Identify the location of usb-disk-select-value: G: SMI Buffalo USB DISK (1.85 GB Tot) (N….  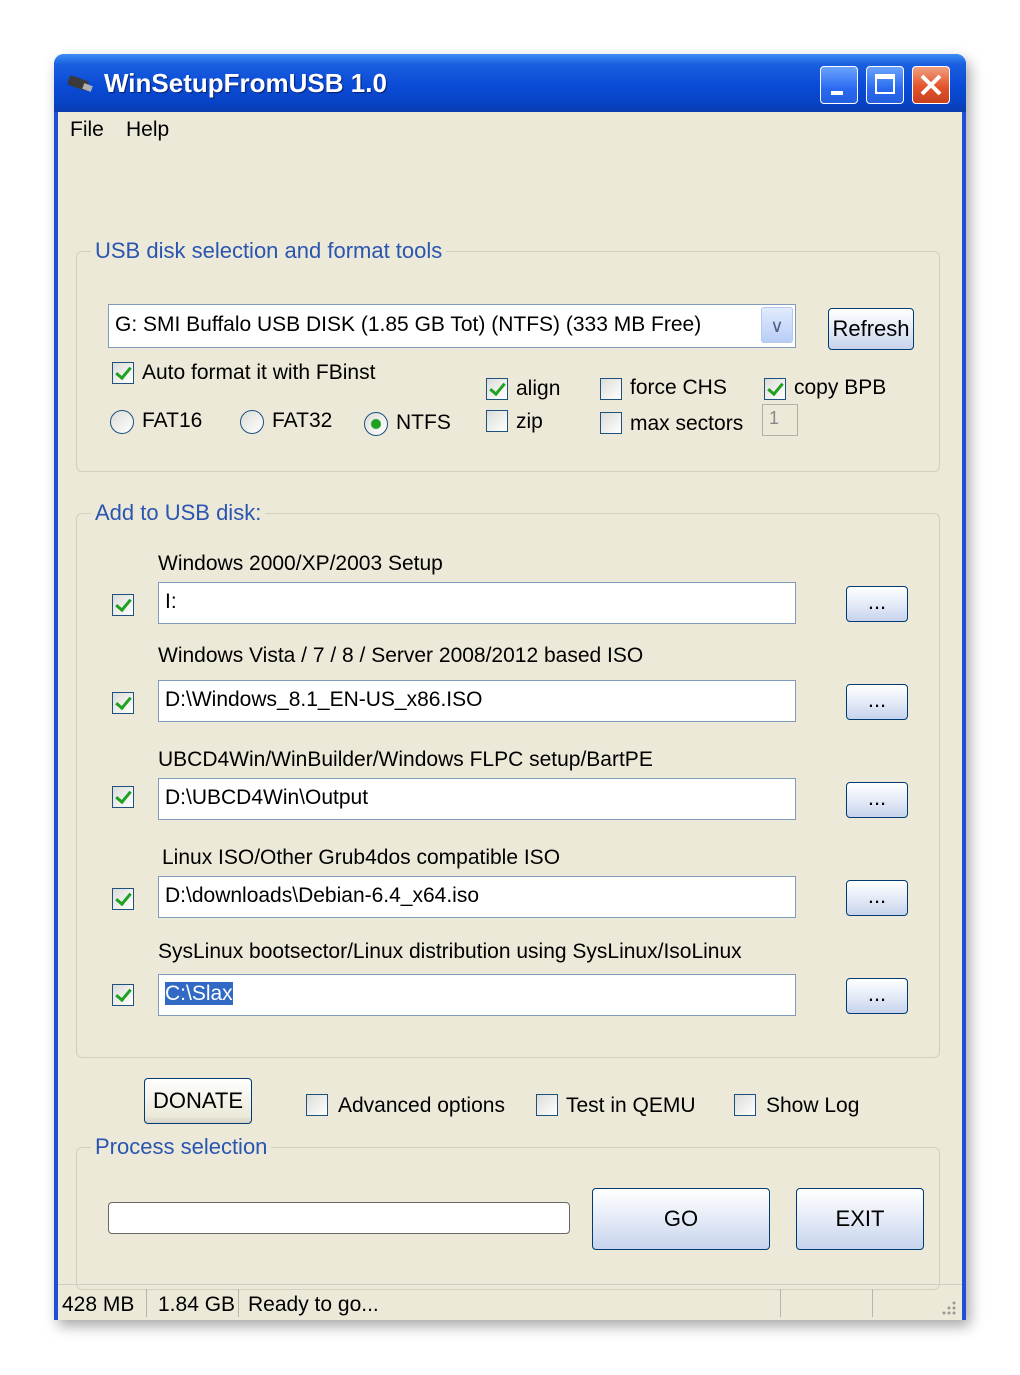
(408, 324).